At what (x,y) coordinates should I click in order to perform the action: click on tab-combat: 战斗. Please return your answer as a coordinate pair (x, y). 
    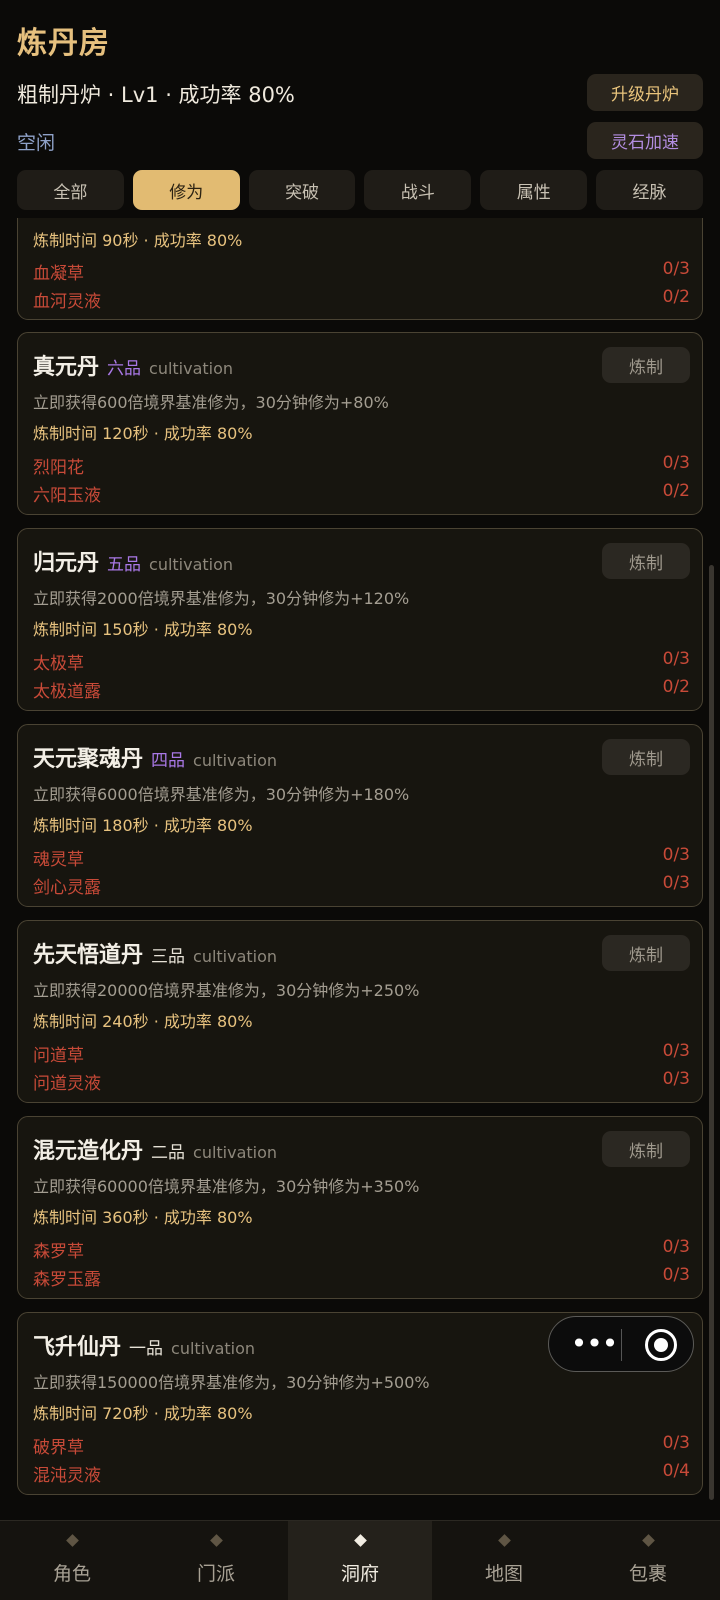
    Looking at the image, I should click on (418, 190).